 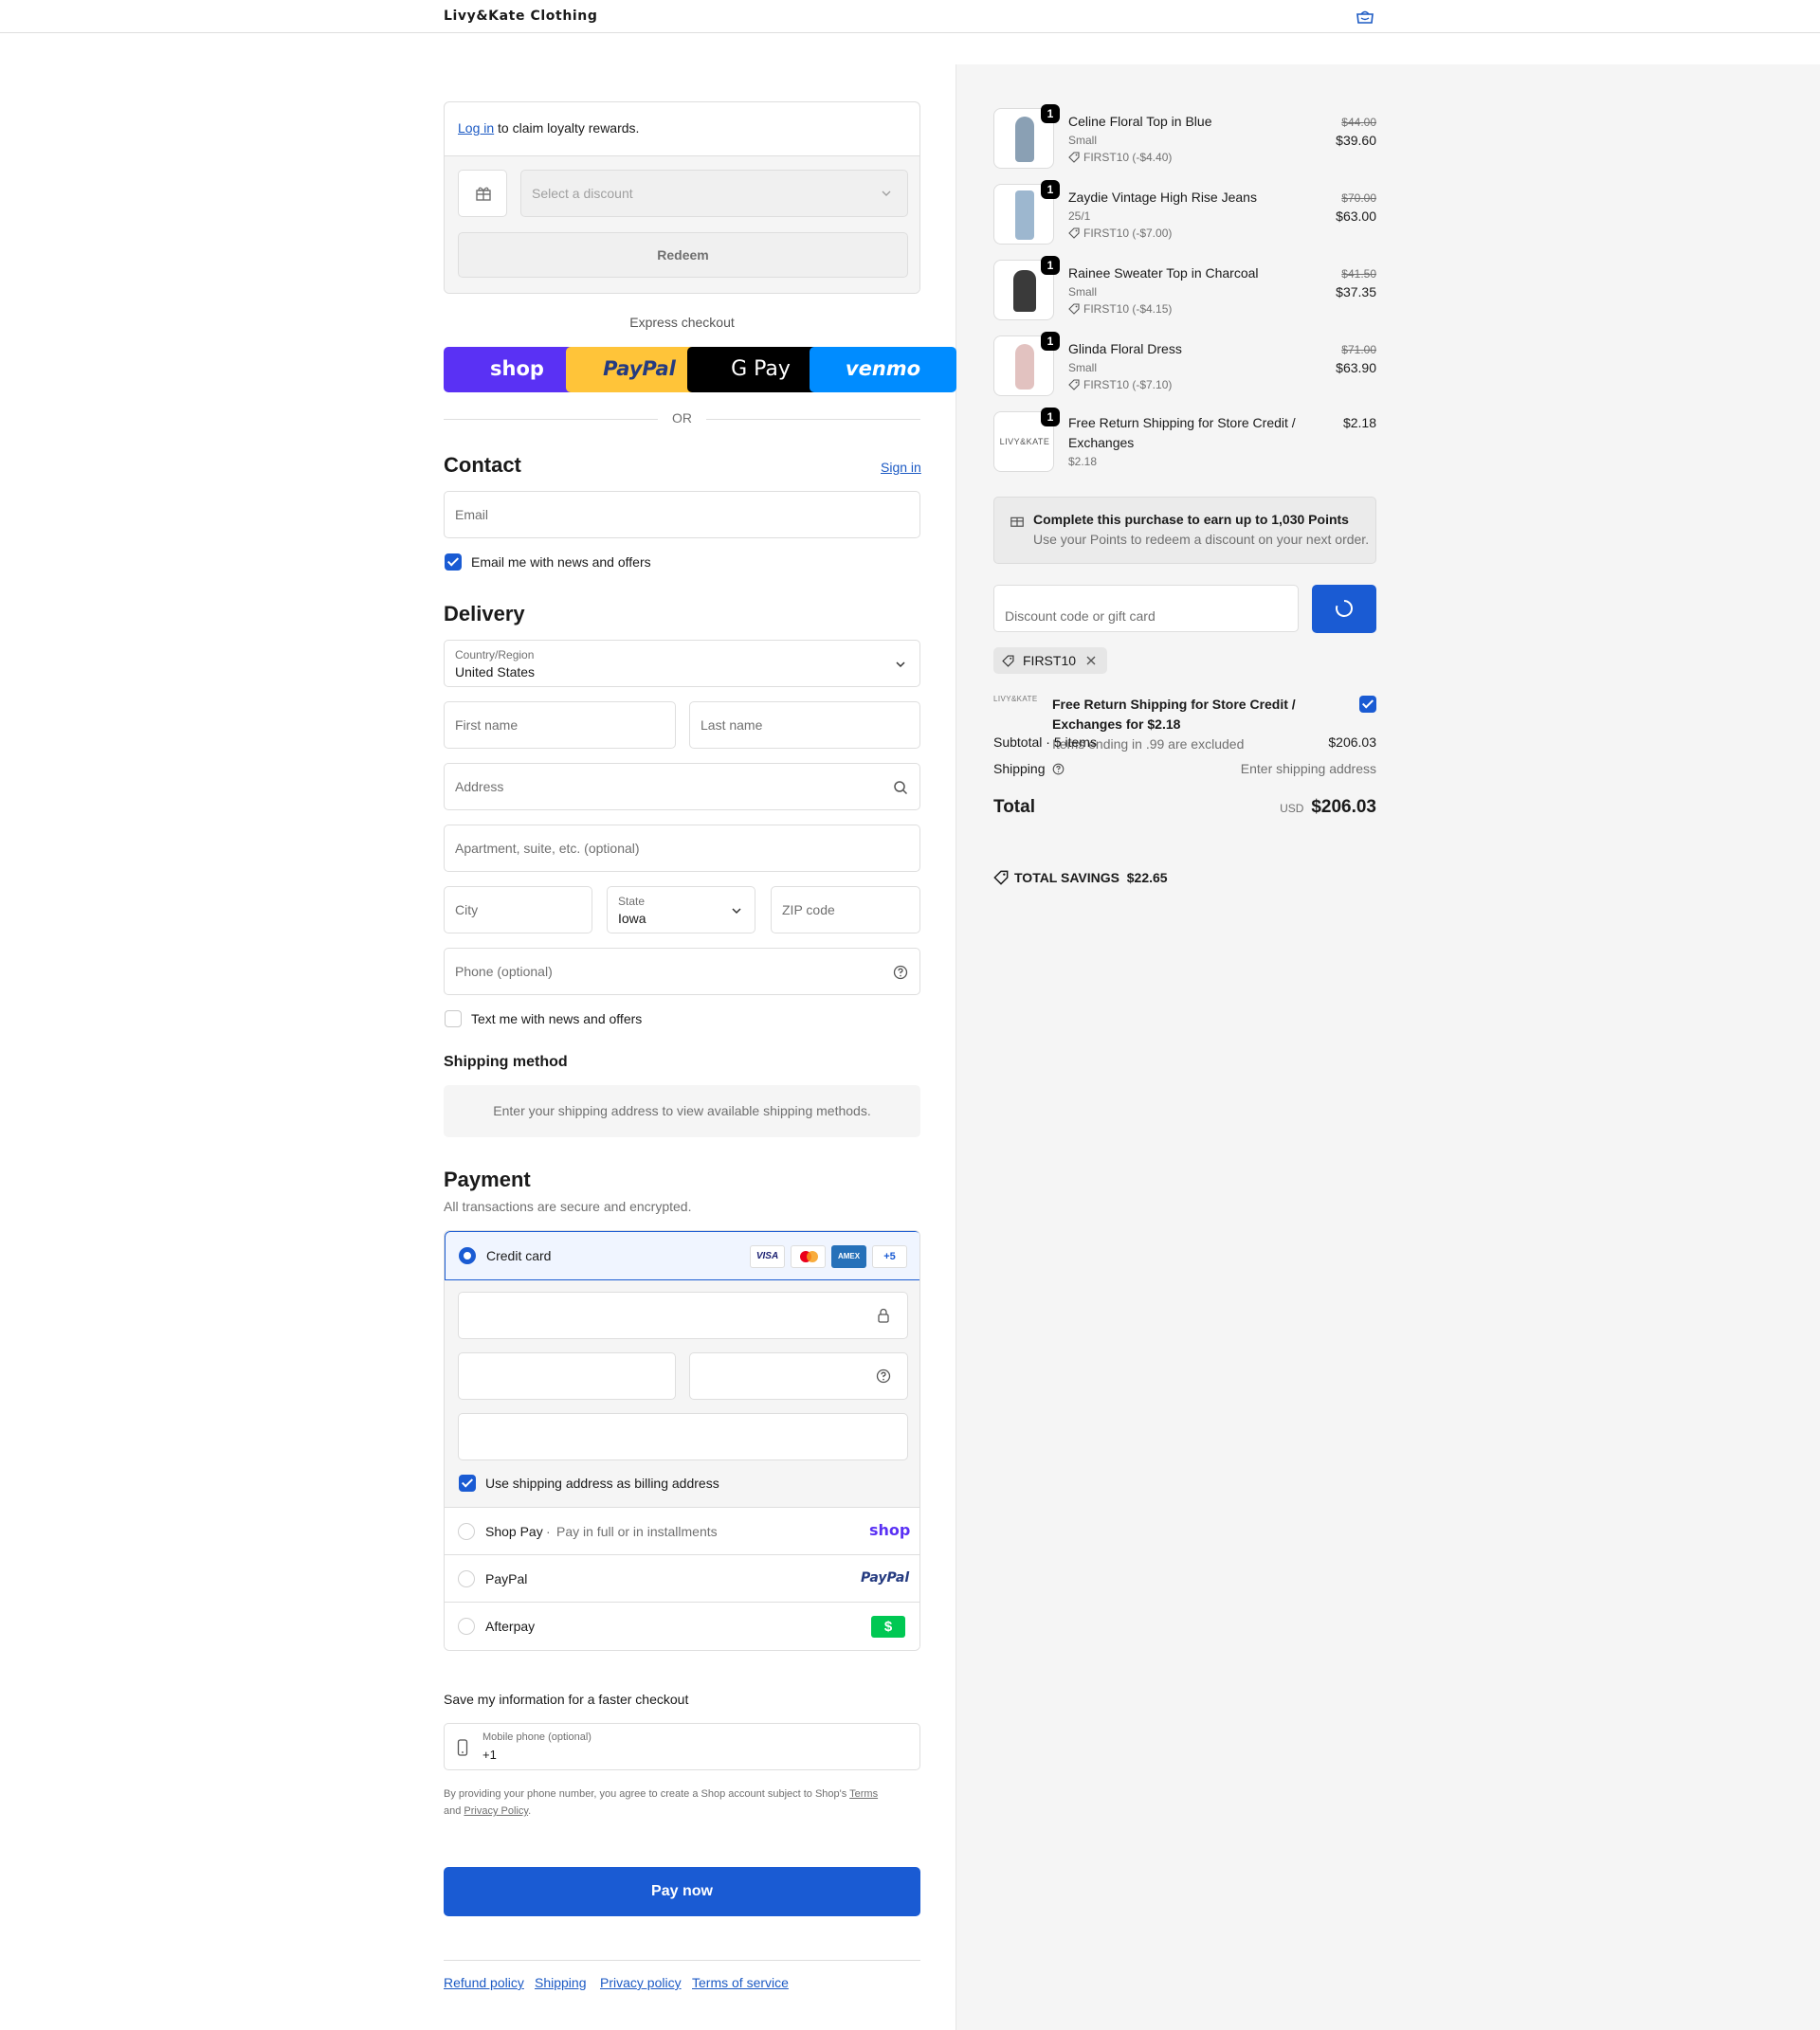 I want to click on apply-discount-button, so click(x=1344, y=609).